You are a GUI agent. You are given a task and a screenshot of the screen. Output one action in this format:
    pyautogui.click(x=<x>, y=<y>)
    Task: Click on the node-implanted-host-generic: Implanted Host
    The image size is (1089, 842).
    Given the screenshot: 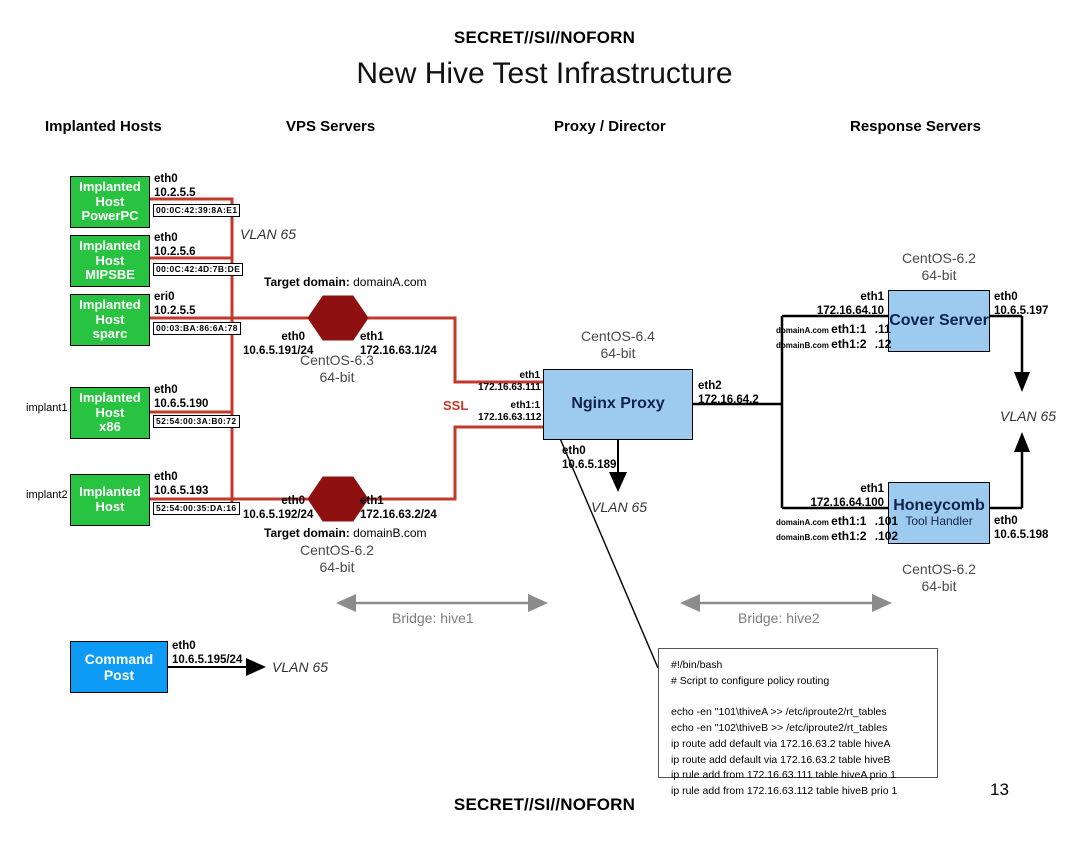 What is the action you would take?
    pyautogui.click(x=110, y=500)
    